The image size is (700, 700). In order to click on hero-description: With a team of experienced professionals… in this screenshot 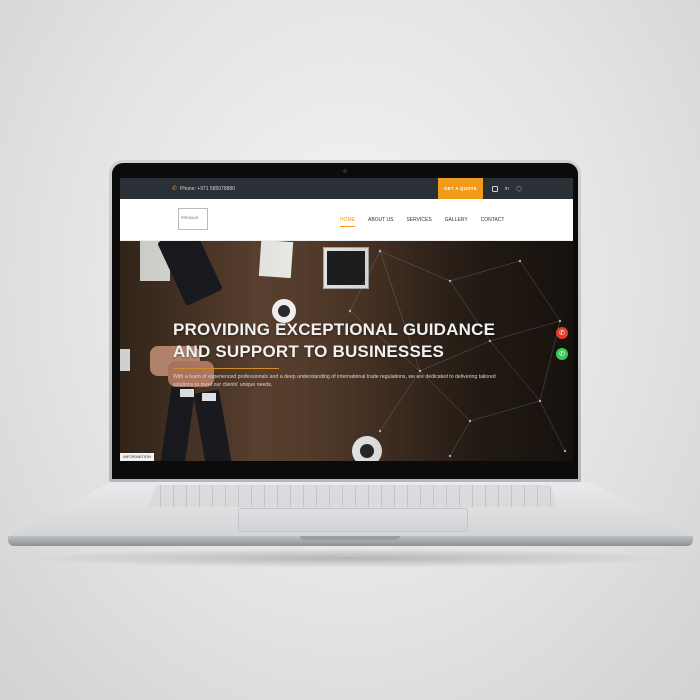, I will do `click(334, 381)`.